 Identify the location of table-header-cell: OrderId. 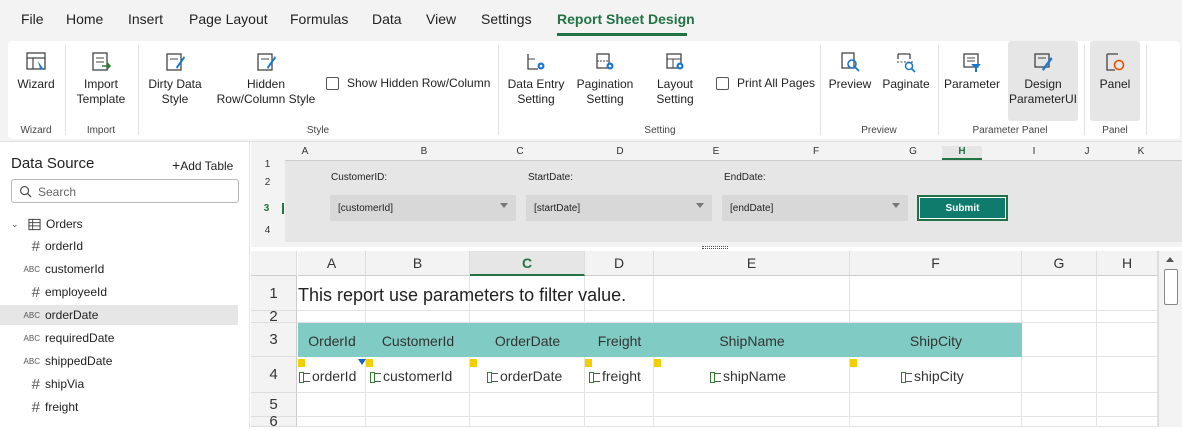
(332, 341).